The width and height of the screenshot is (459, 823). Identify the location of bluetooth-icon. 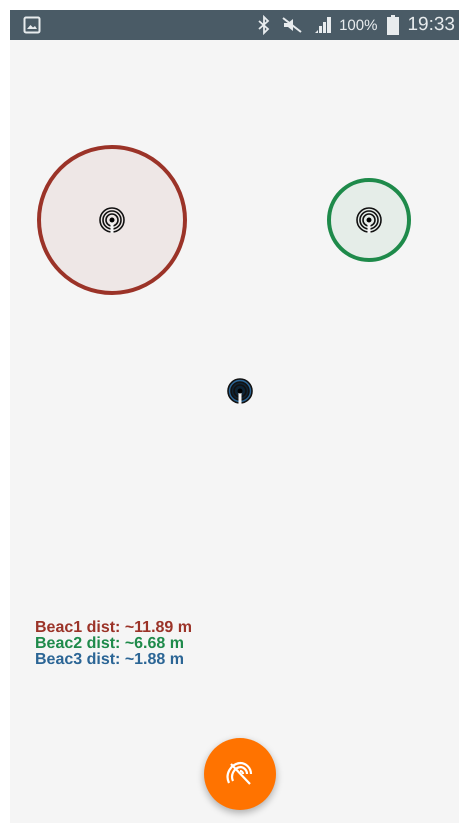
(264, 25).